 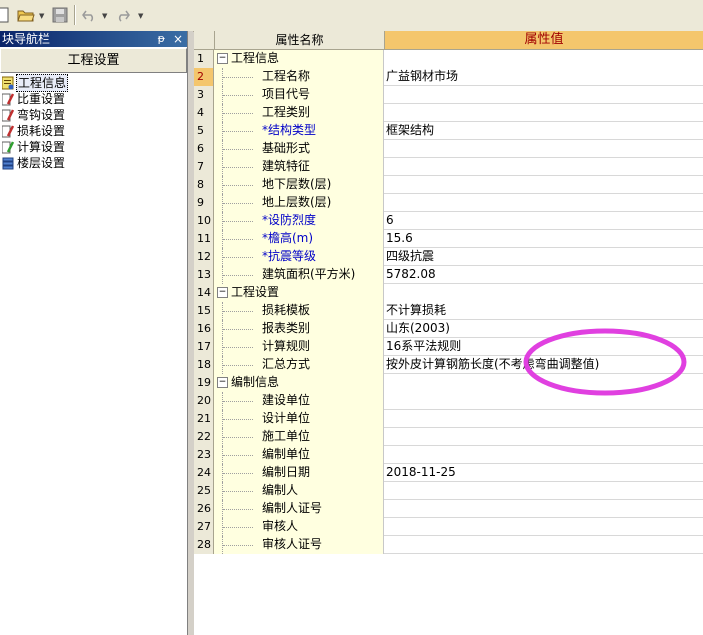 What do you see at coordinates (93, 115) in the screenshot?
I see `nav-item-hook: 弯钩设置` at bounding box center [93, 115].